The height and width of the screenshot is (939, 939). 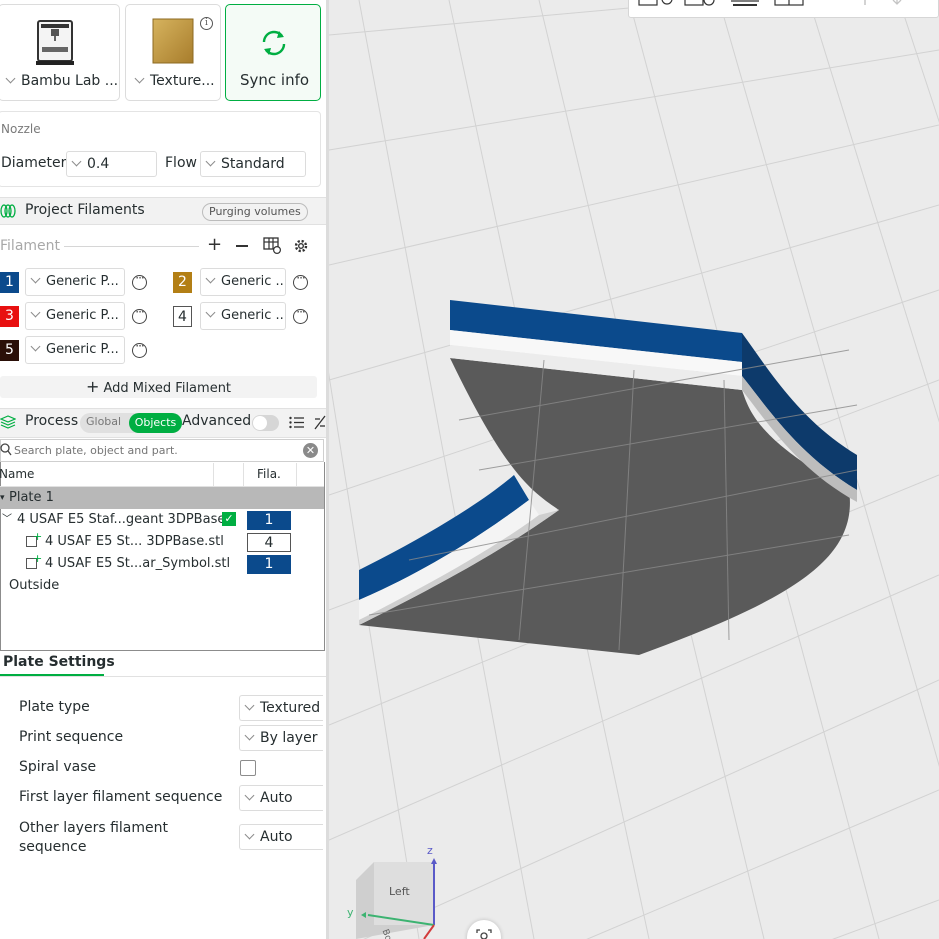 I want to click on z-axis-label: z, so click(x=430, y=850).